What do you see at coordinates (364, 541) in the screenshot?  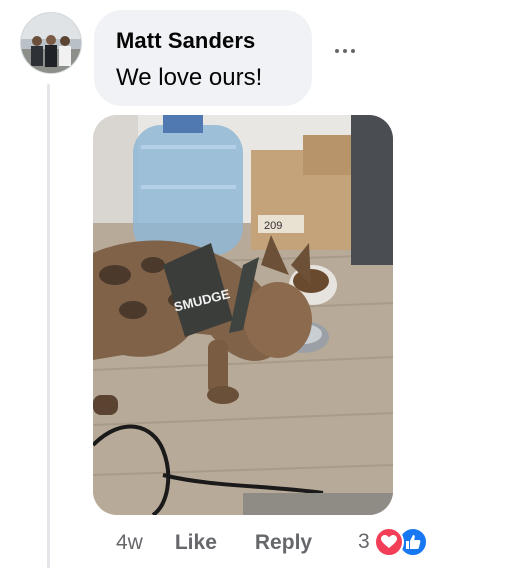 I see `reaction-count: 3` at bounding box center [364, 541].